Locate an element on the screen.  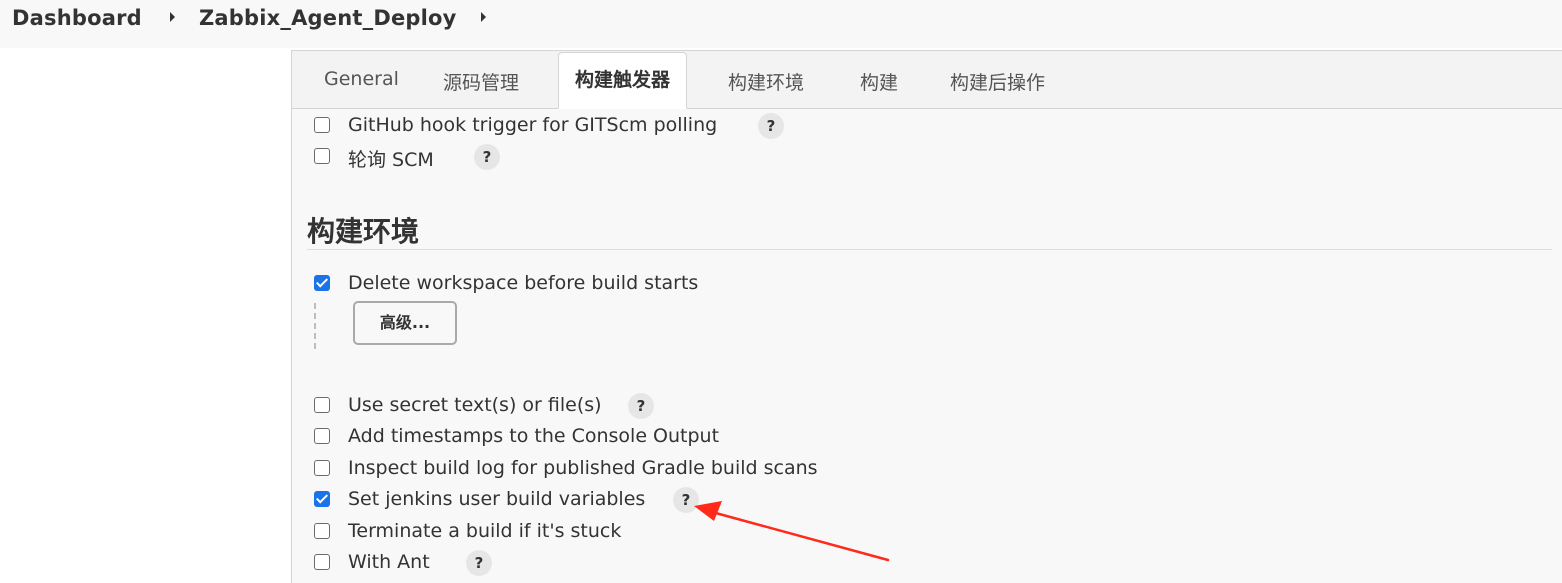
annotation-arrow-shaft is located at coordinates (800, 536).